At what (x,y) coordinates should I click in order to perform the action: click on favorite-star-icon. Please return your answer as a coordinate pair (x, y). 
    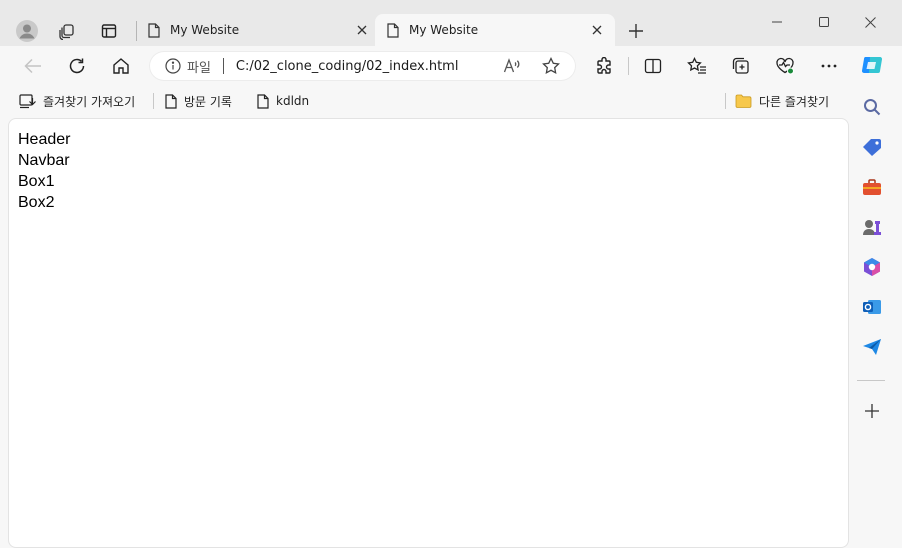
    Looking at the image, I should click on (551, 66).